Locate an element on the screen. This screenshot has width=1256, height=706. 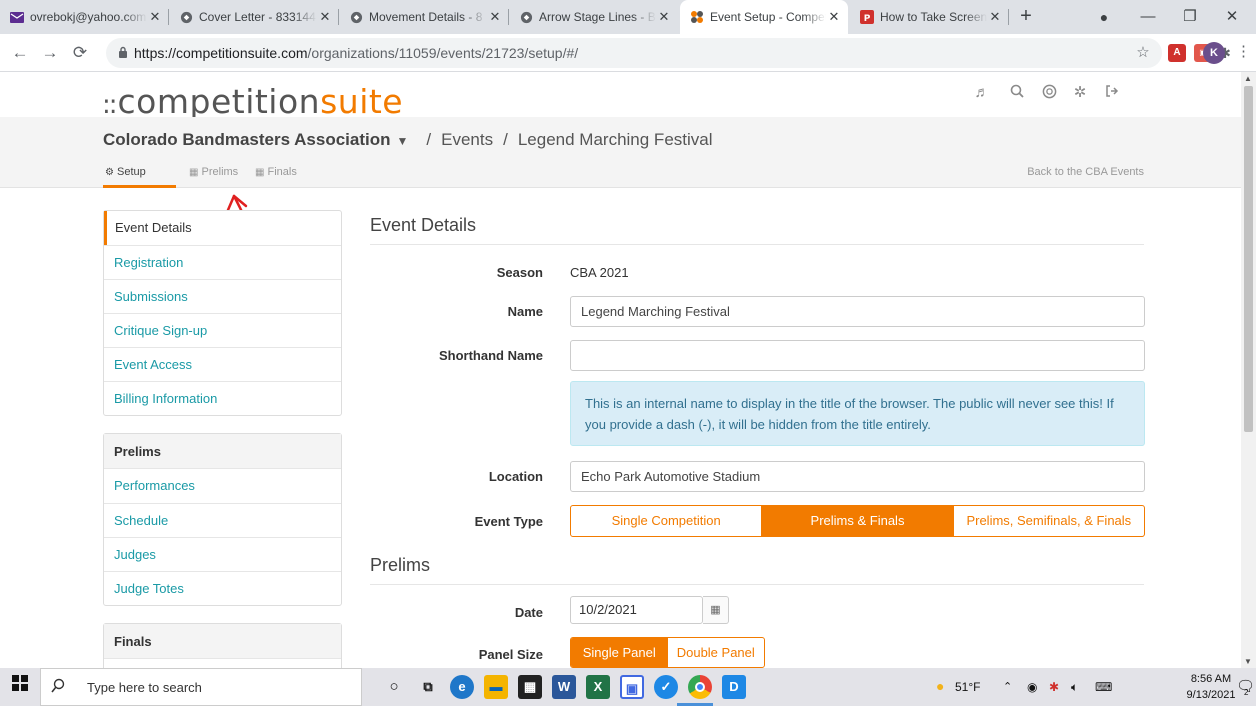
task-view-icon: ⧉ is located at coordinates (428, 687).